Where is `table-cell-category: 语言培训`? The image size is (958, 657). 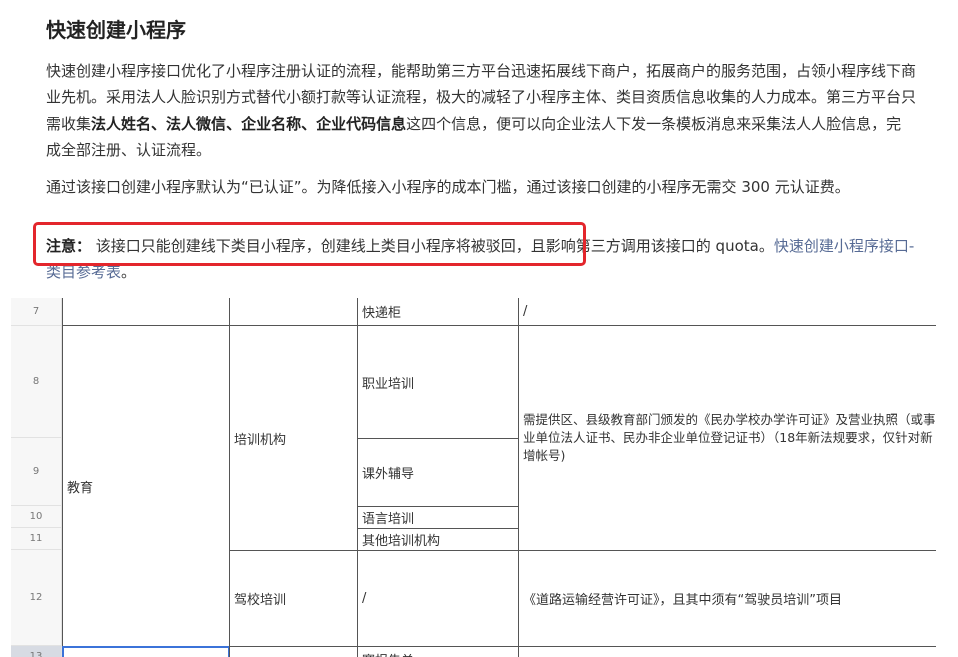
table-cell-category: 语言培训 is located at coordinates (438, 517).